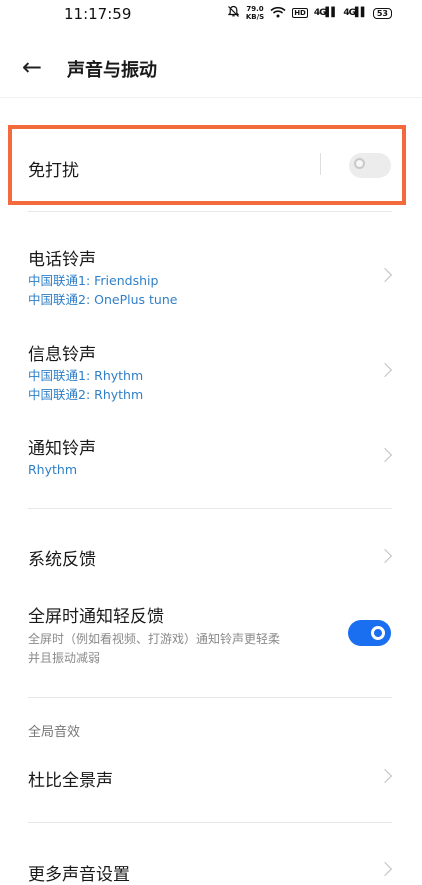 The width and height of the screenshot is (422, 885). I want to click on battery-icon: 53, so click(382, 13).